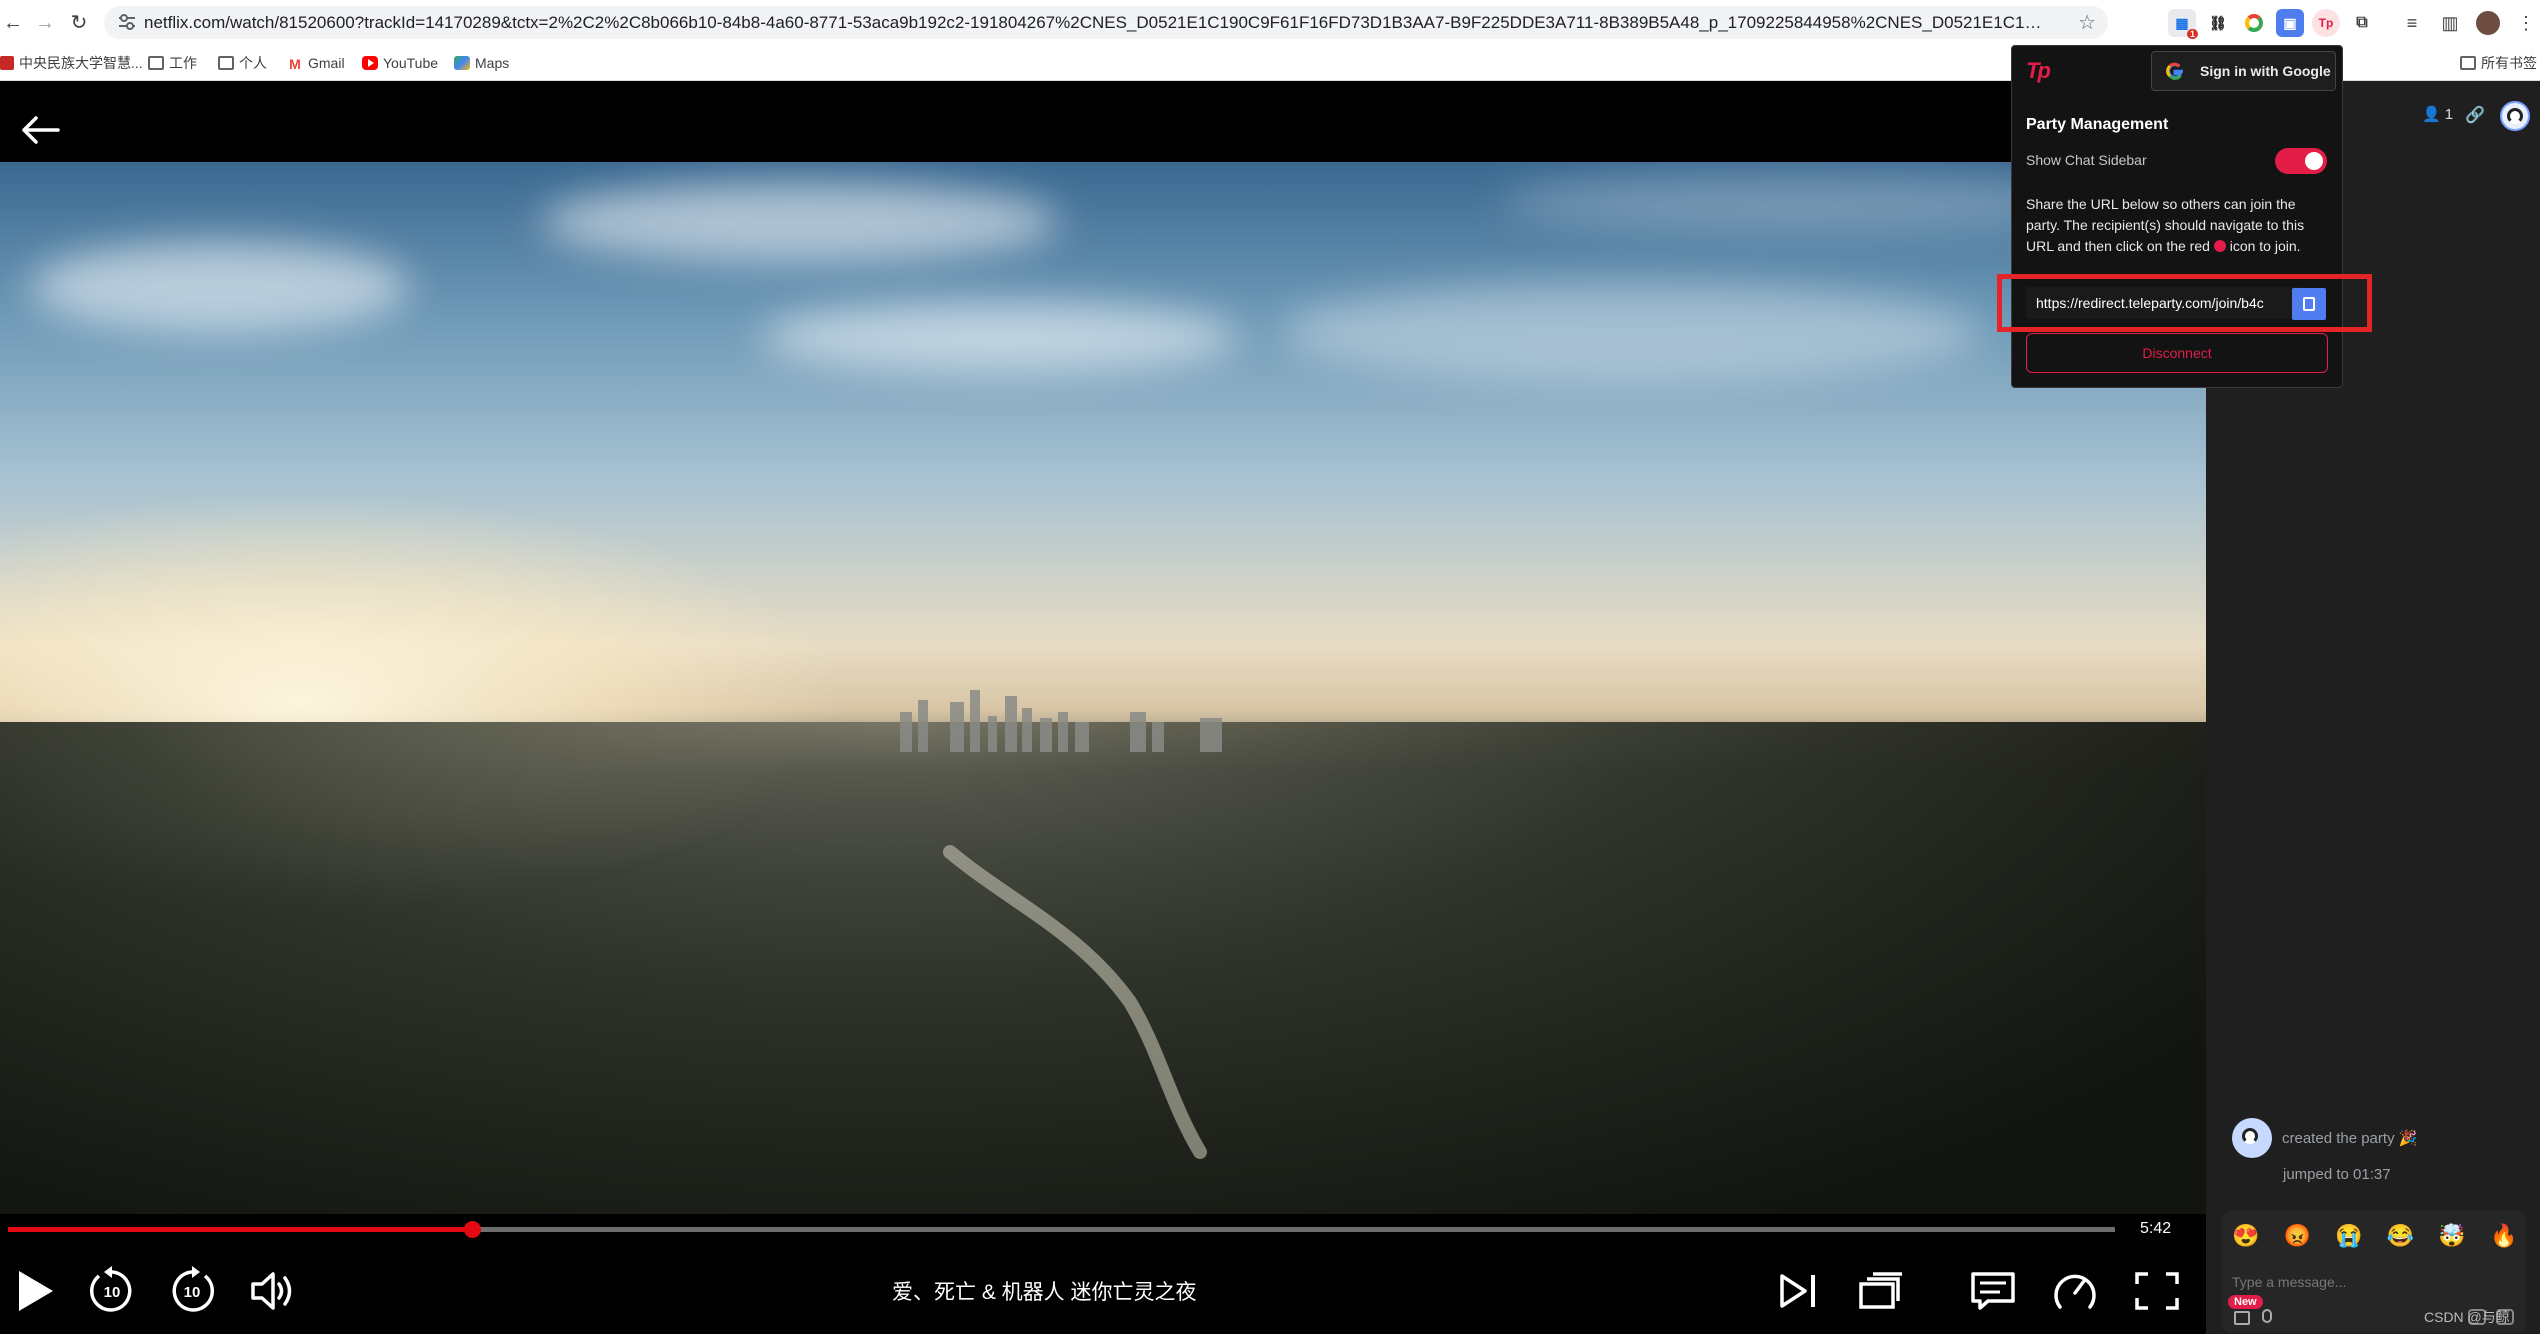  What do you see at coordinates (2183, 24) in the screenshot?
I see `extension-icon: ▦ 1` at bounding box center [2183, 24].